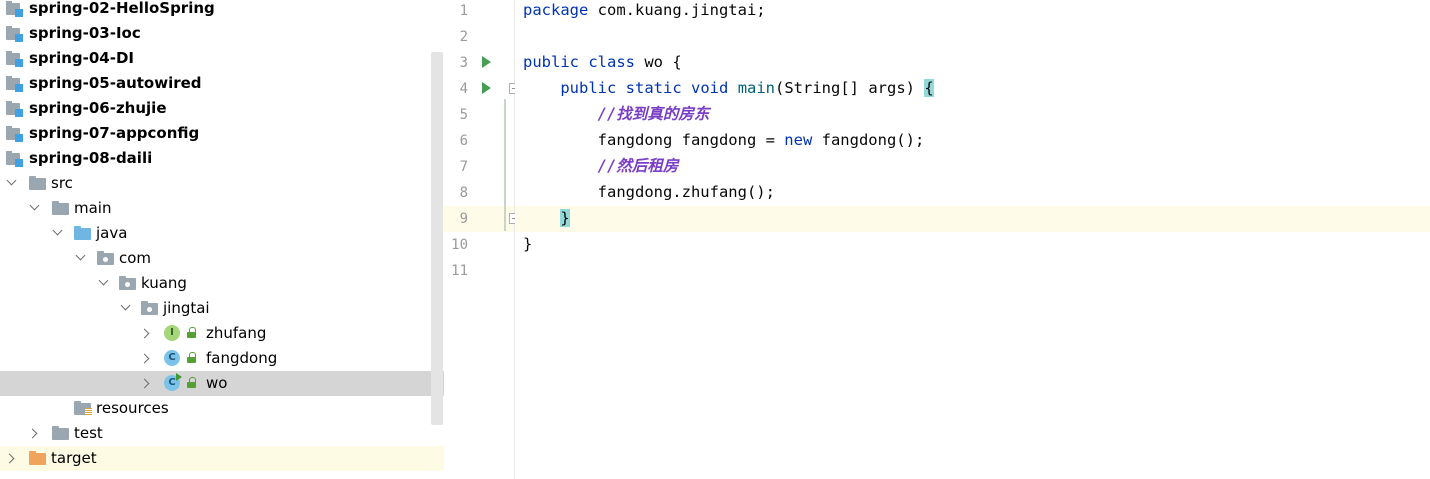 The width and height of the screenshot is (1430, 479). I want to click on class-icon: C, so click(172, 358).